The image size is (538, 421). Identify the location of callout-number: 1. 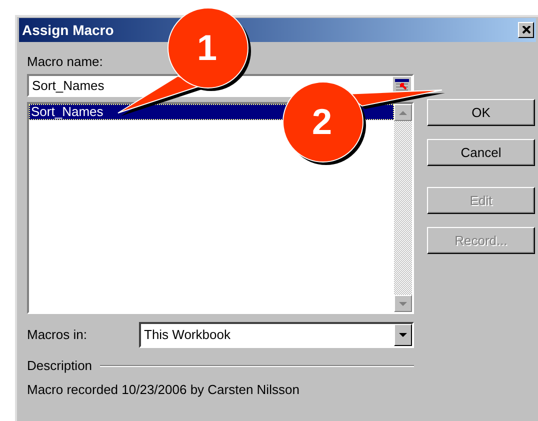
(207, 48).